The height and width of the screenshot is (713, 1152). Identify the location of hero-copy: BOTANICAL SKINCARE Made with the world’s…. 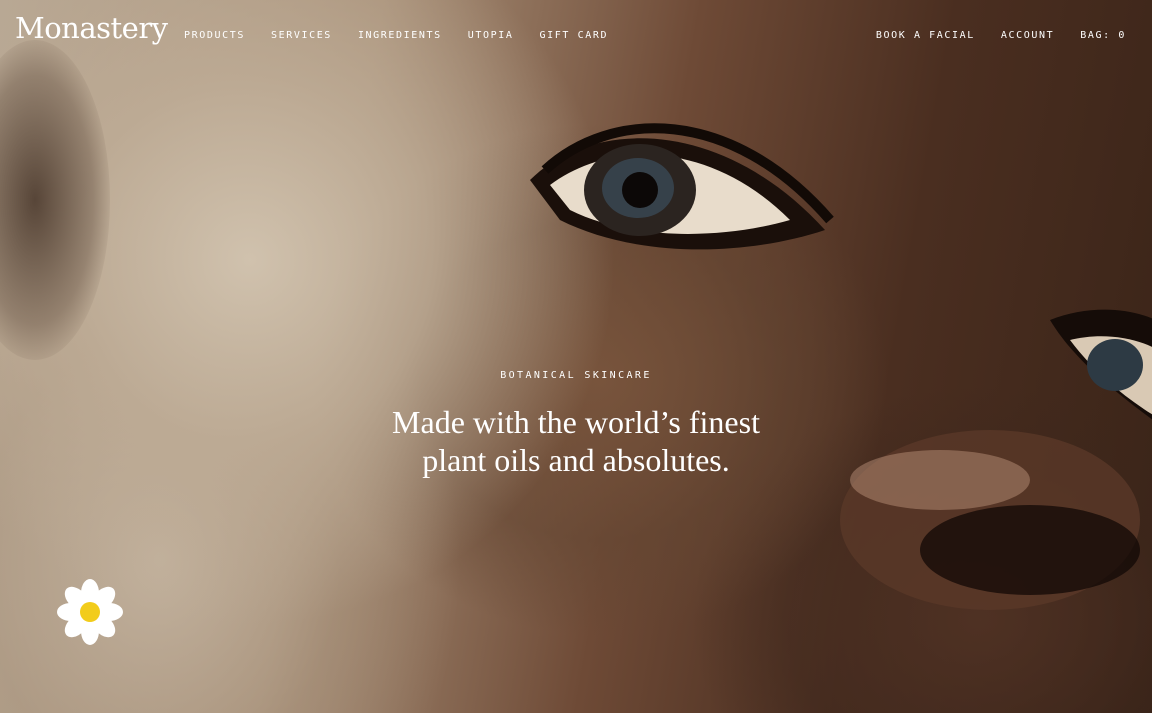
(576, 435).